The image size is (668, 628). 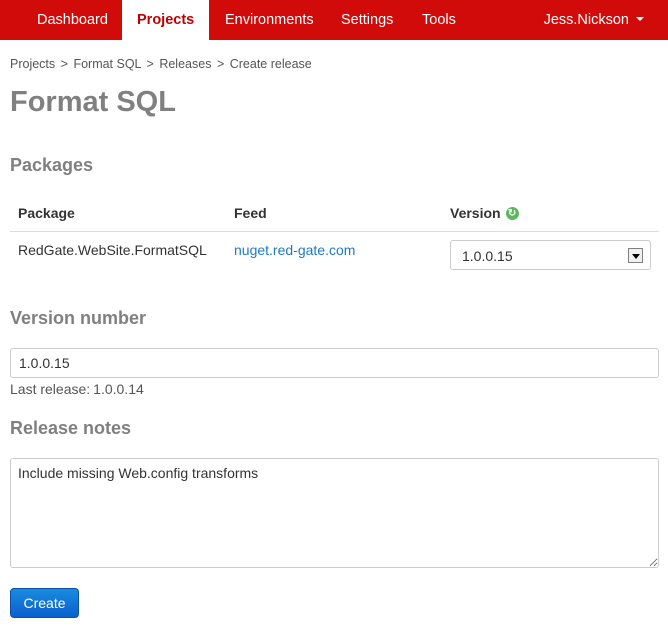 I want to click on breadcrumb-projects: Projects, so click(x=32, y=64).